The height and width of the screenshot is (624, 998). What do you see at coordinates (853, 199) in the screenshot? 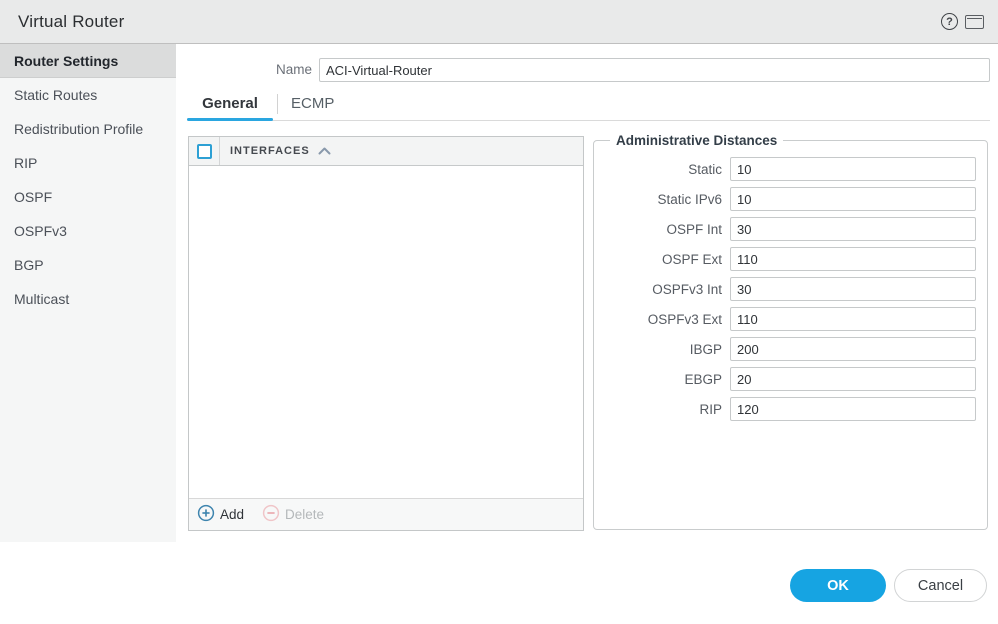
I see `static-ipv6-input` at bounding box center [853, 199].